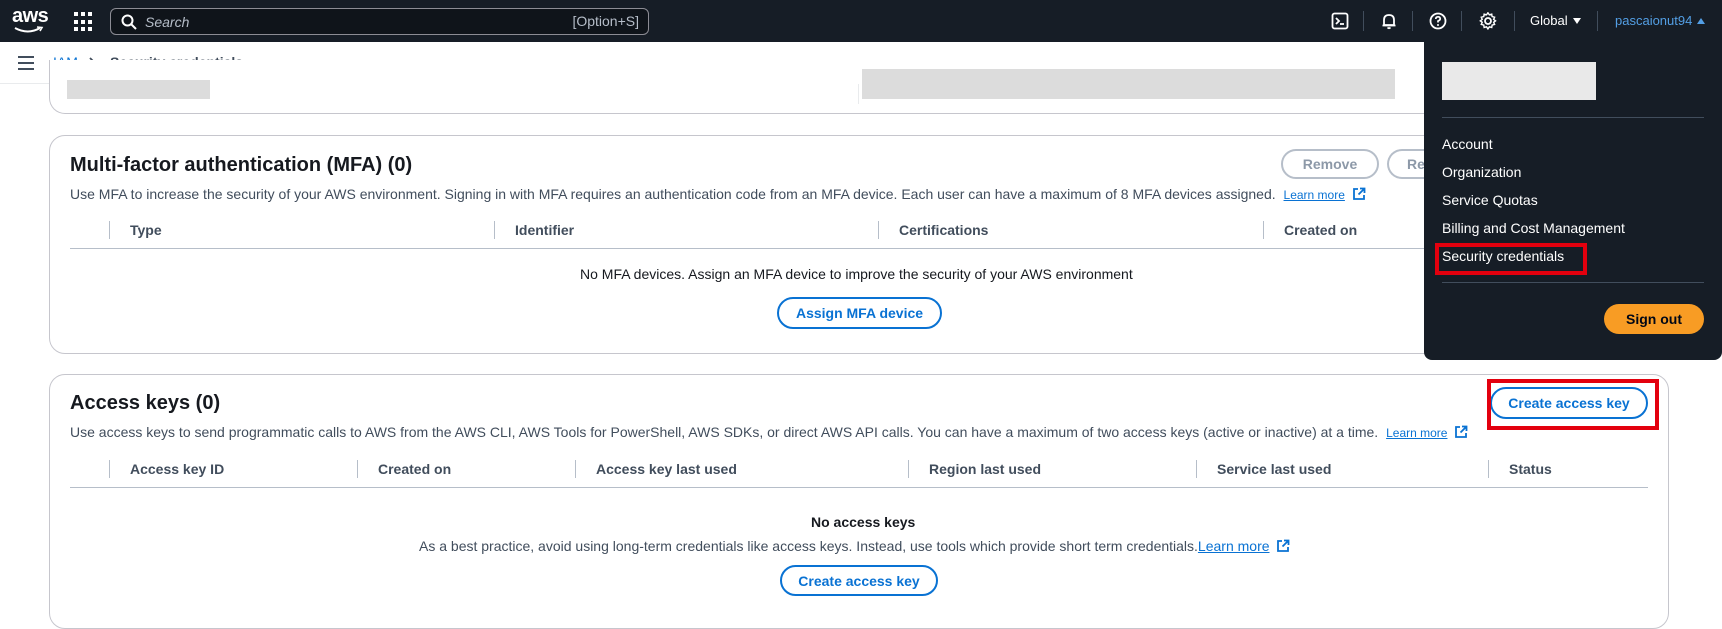 The width and height of the screenshot is (1722, 629). I want to click on aws-logo: aws, so click(30, 20).